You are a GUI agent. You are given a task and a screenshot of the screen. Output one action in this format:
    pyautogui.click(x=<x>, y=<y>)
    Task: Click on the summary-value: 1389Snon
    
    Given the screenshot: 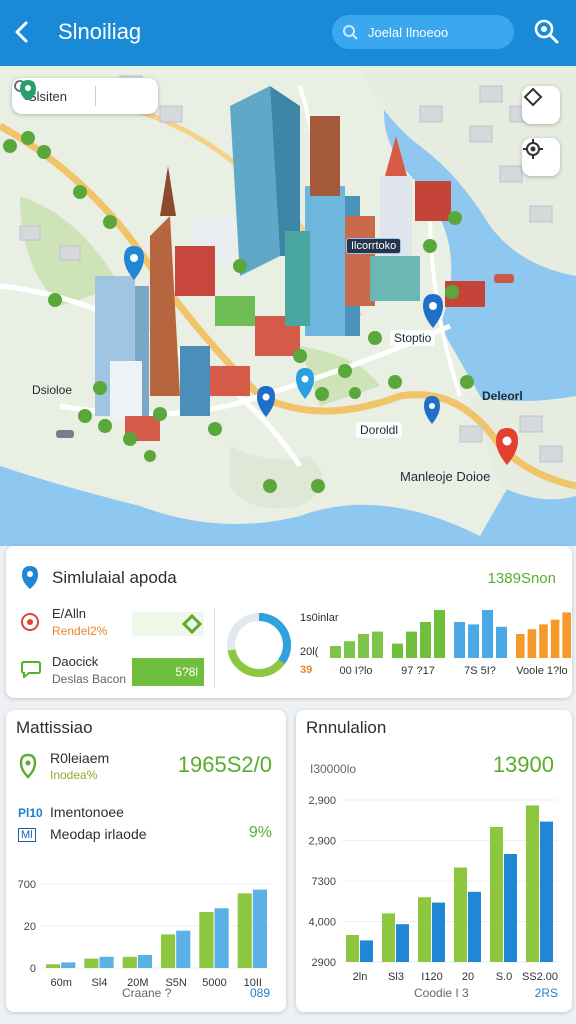 What is the action you would take?
    pyautogui.click(x=521, y=578)
    